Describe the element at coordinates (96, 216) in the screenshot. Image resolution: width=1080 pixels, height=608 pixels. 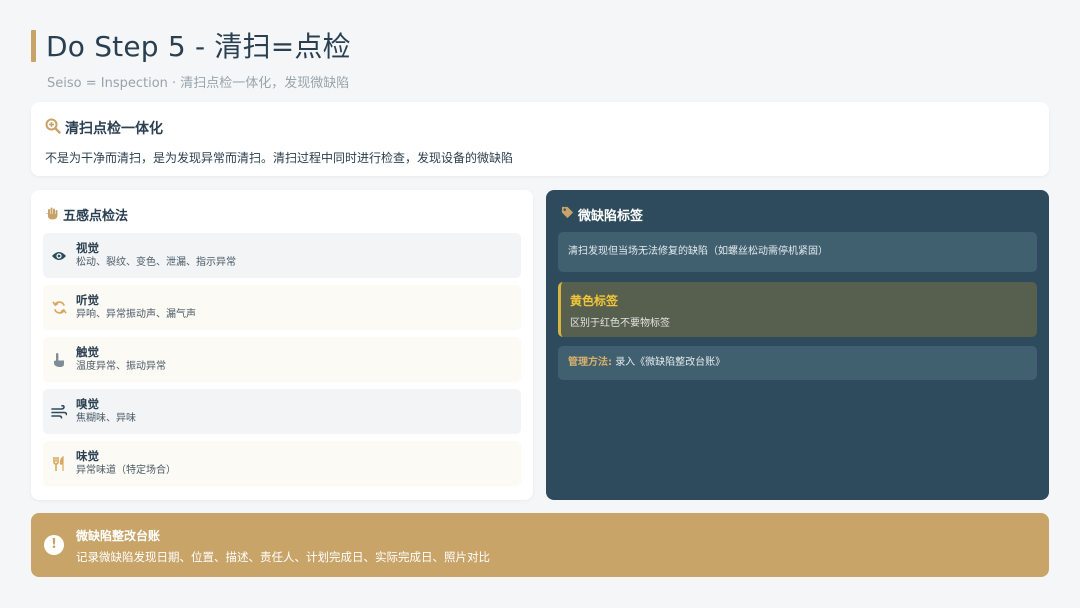
I see `senses-title: 五感点检法` at that location.